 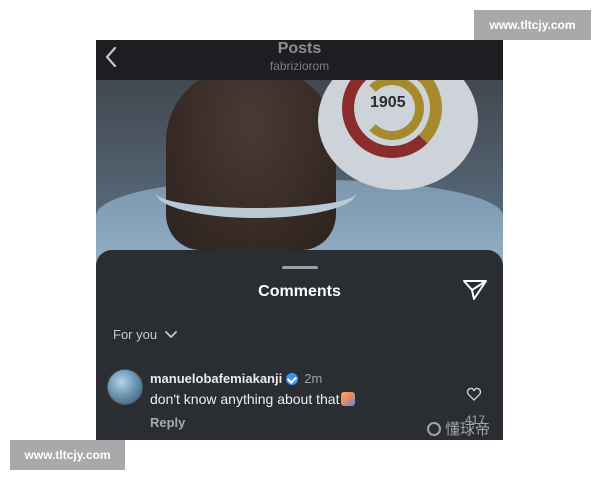 What do you see at coordinates (216, 378) in the screenshot?
I see `username-text: manuelobafemiakanji` at bounding box center [216, 378].